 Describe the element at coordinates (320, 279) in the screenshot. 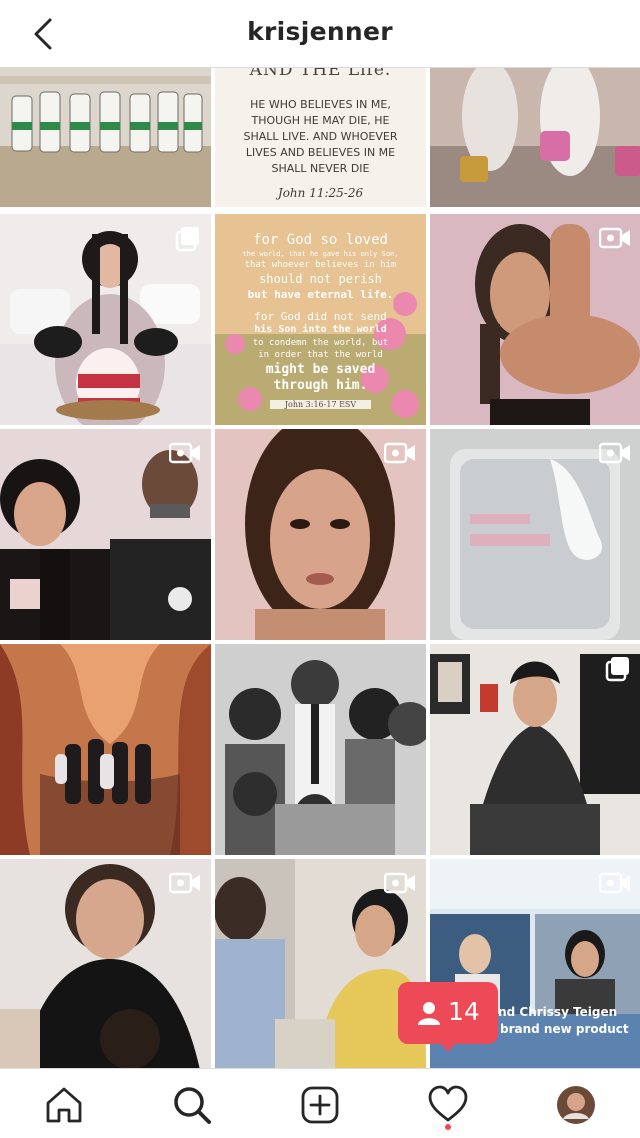

I see `post-text: should not perish` at that location.